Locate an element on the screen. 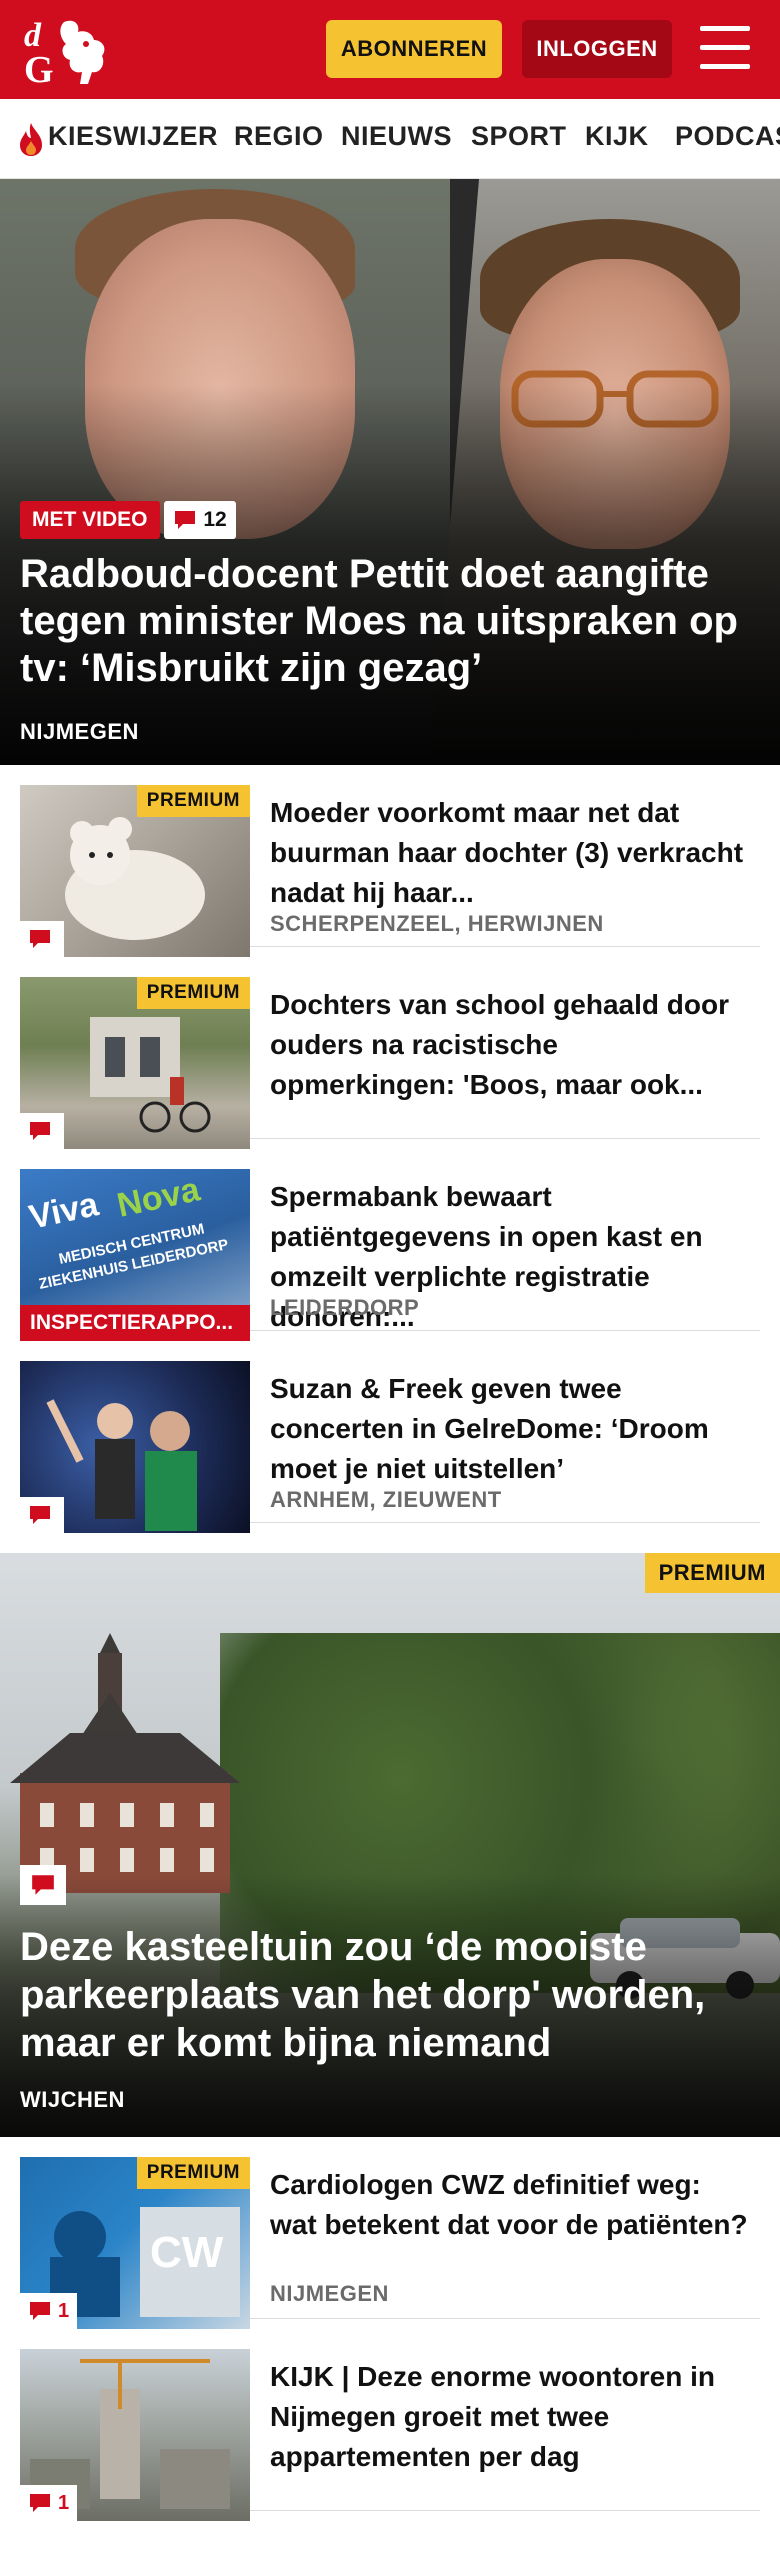 The image size is (780, 2560). site-logo: d G is located at coordinates (68, 50).